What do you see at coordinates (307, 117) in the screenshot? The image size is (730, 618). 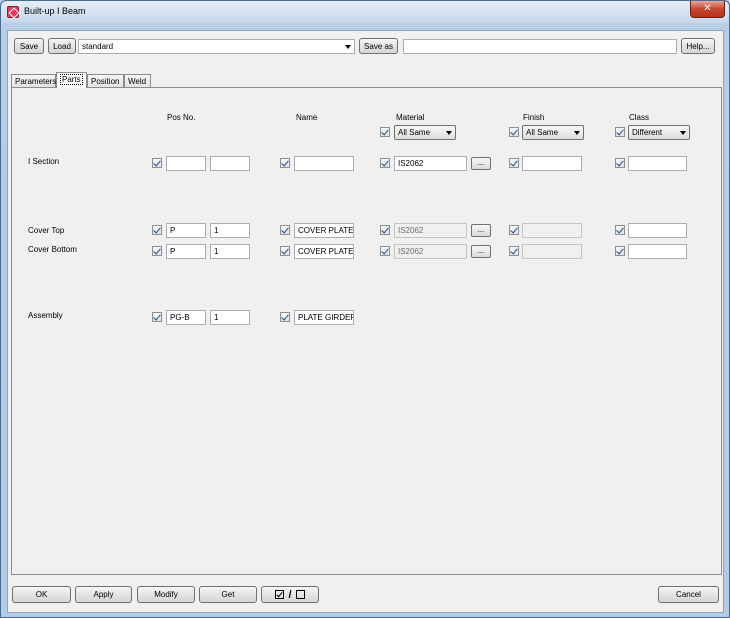 I see `column-header-name: Name` at bounding box center [307, 117].